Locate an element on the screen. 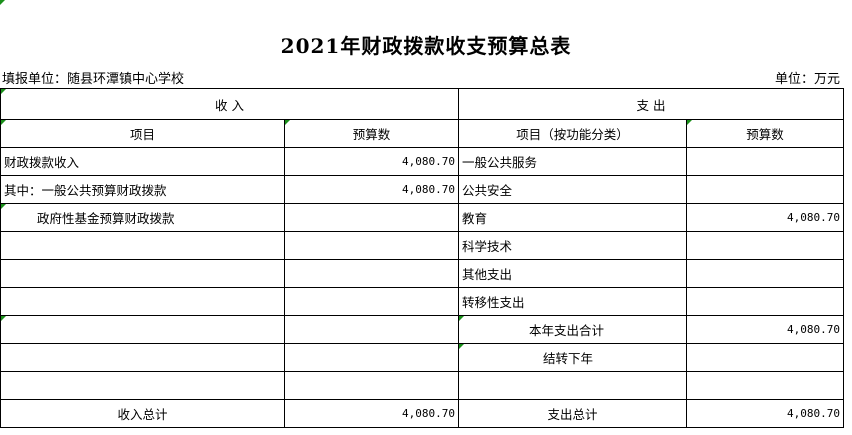 This screenshot has width=852, height=435. expense-item-header: 项目（按功能分类） is located at coordinates (573, 133).